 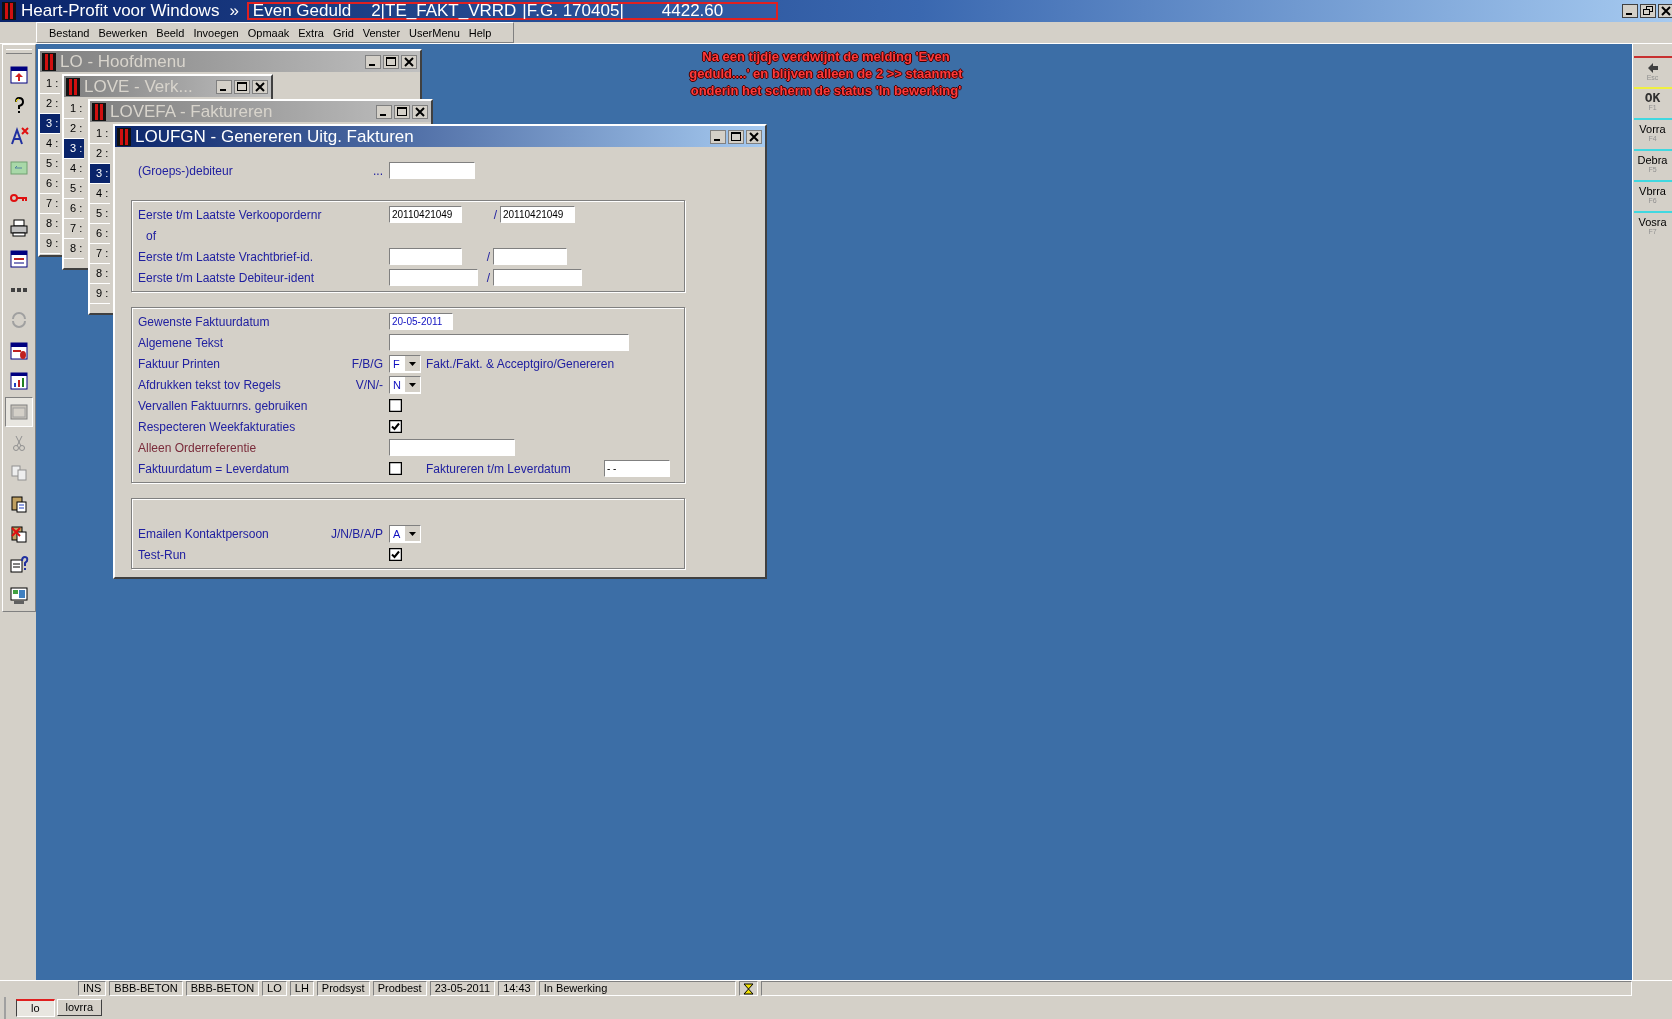 What do you see at coordinates (19, 565) in the screenshot?
I see `form-question-icon` at bounding box center [19, 565].